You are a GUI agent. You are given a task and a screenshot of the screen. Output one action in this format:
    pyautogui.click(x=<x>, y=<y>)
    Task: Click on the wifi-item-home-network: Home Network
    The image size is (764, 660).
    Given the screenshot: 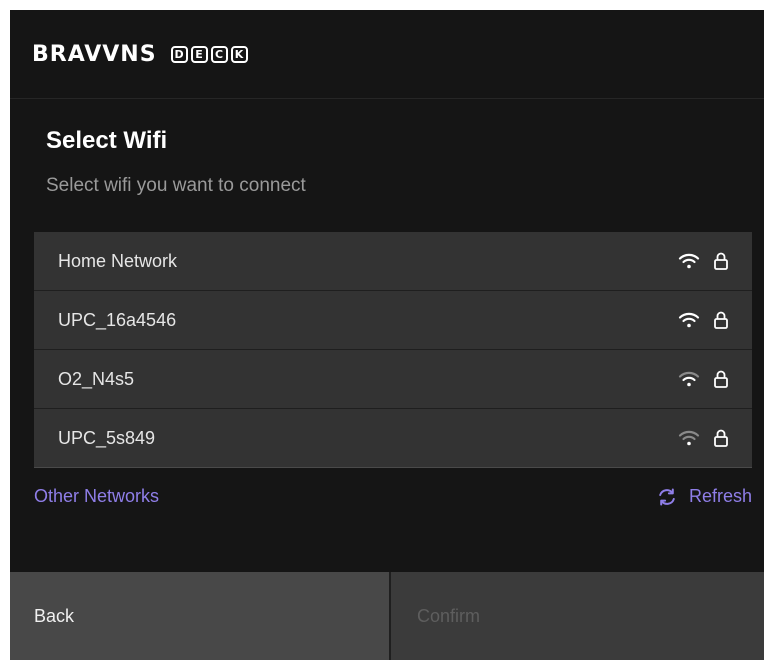 What is the action you would take?
    pyautogui.click(x=393, y=261)
    